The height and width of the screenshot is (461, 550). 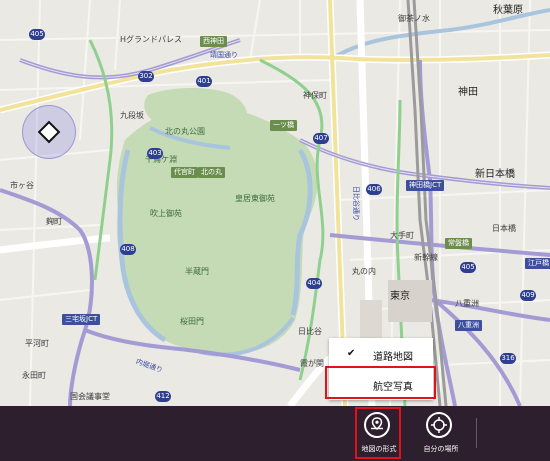 What do you see at coordinates (37, 34) in the screenshot?
I see `route-shield-405: 405` at bounding box center [37, 34].